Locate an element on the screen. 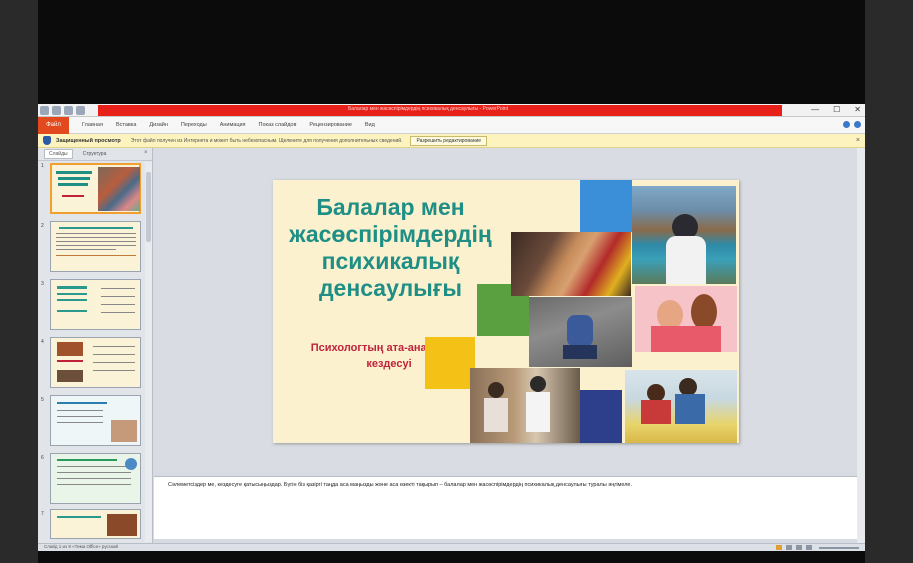  slideshow-icon is located at coordinates (809, 547).